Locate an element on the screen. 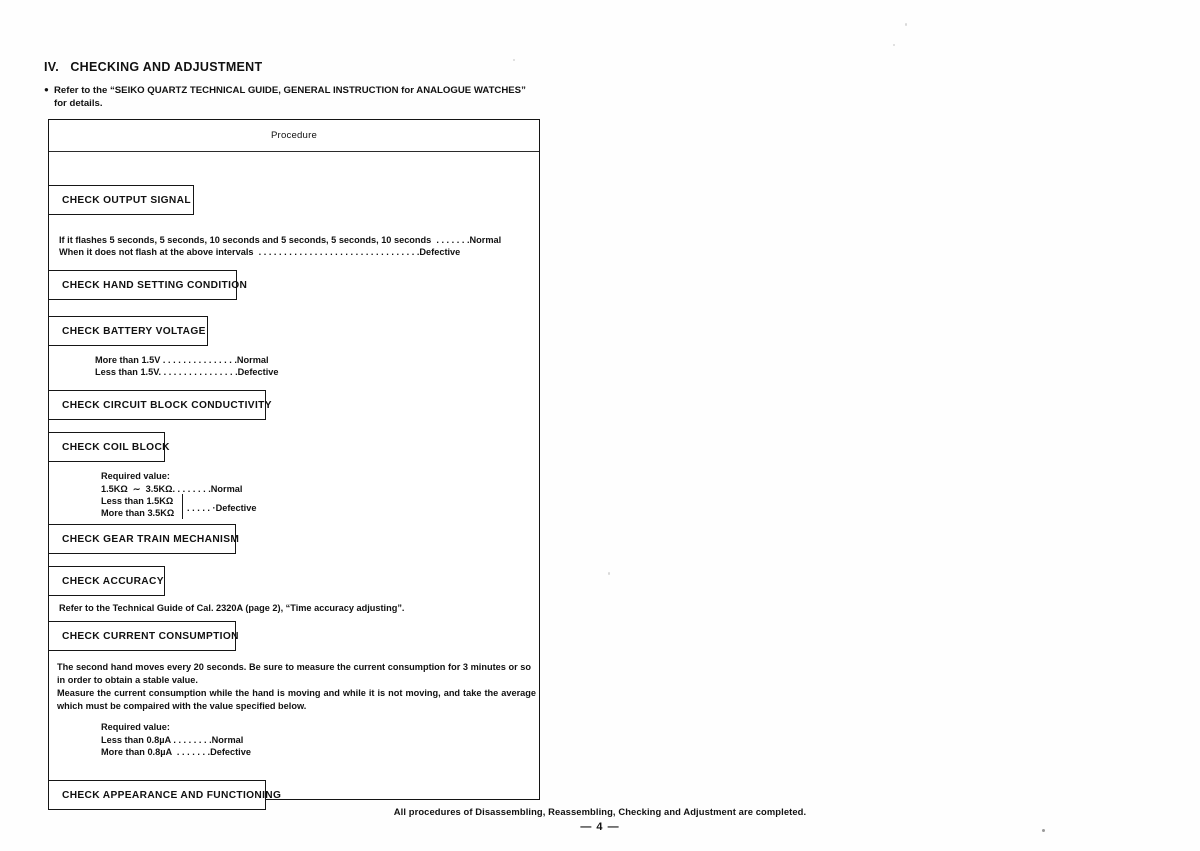 The height and width of the screenshot is (851, 1200). step-label: CHECK APPEARANCE AND FUNCTIONING is located at coordinates (172, 795).